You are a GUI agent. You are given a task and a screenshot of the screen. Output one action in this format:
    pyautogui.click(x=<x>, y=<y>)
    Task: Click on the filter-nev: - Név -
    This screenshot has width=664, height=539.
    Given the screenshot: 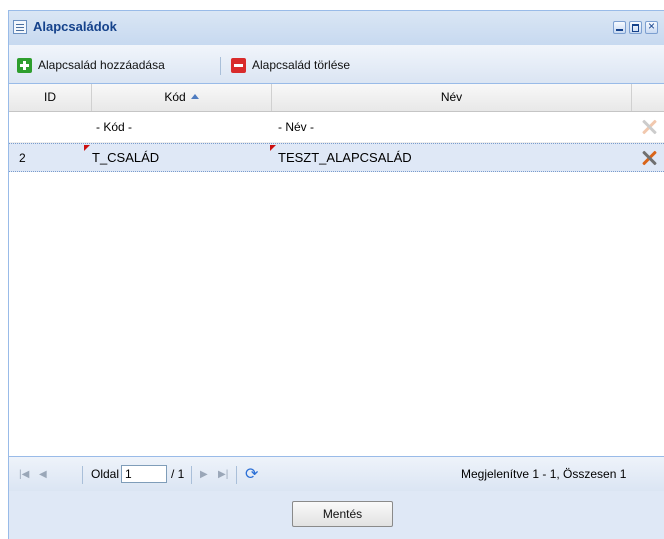 What is the action you would take?
    pyautogui.click(x=296, y=127)
    